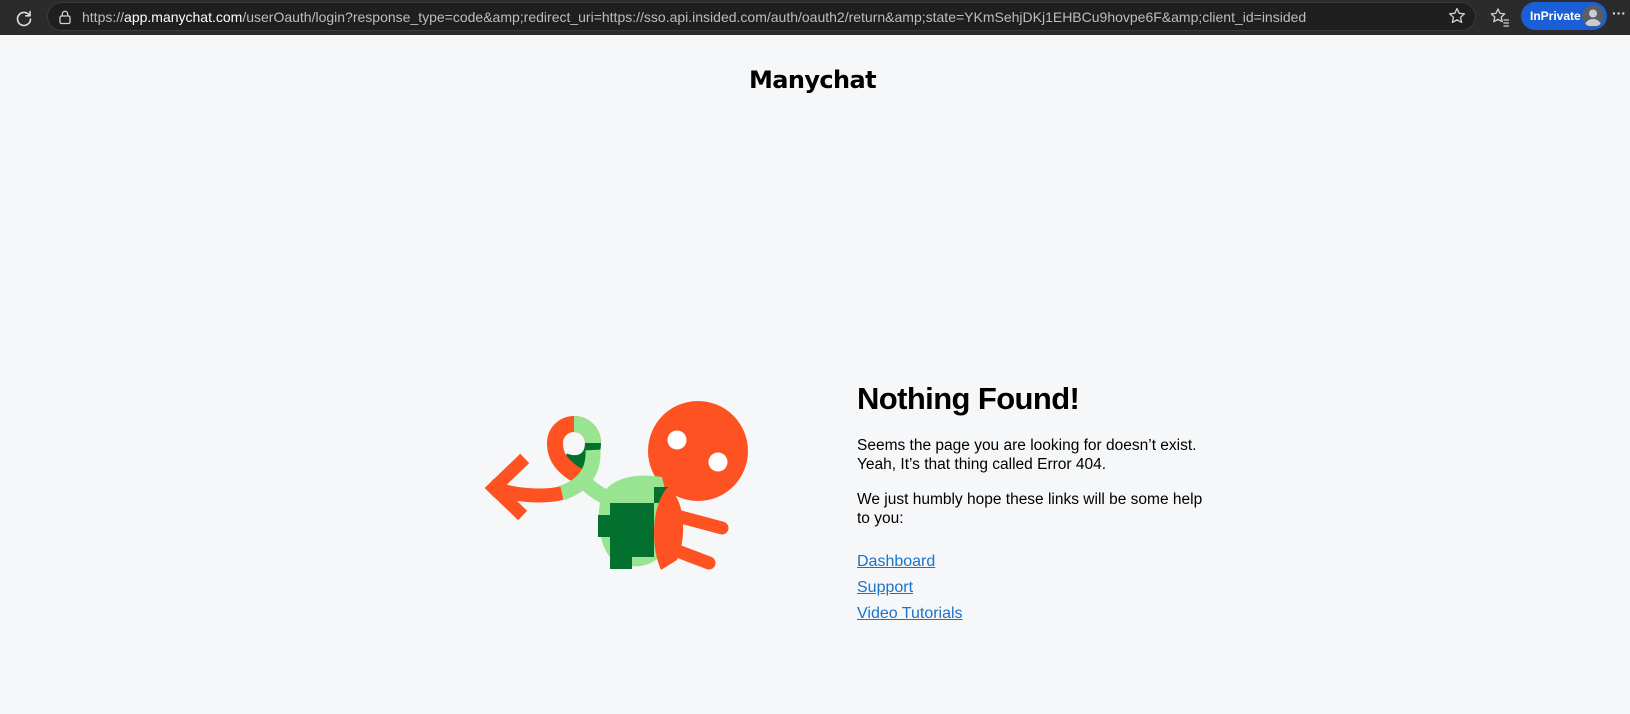  I want to click on page-title: Nothing Found!, so click(968, 398).